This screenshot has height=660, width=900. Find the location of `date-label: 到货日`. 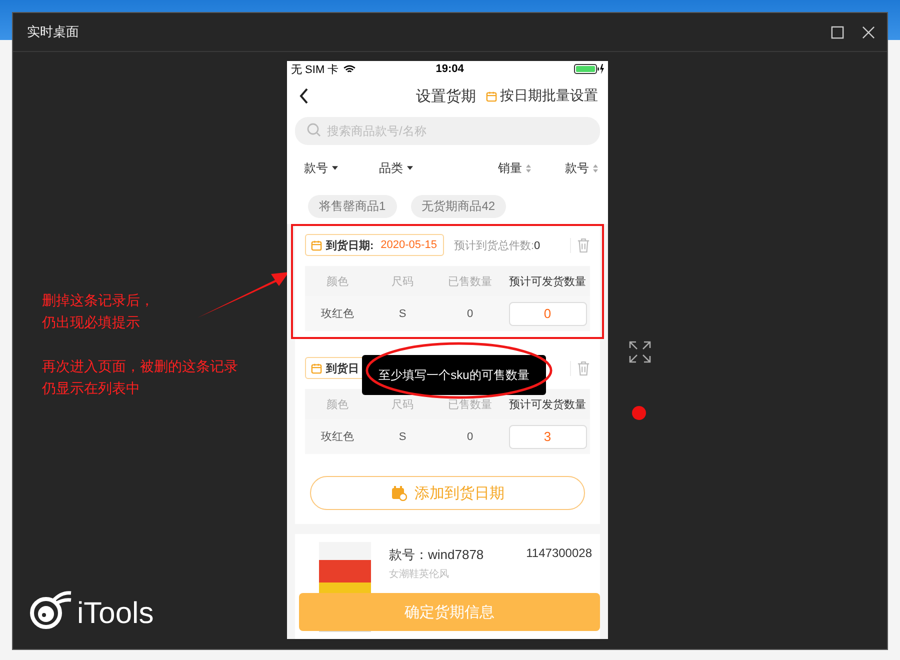

date-label: 到货日 is located at coordinates (342, 369).